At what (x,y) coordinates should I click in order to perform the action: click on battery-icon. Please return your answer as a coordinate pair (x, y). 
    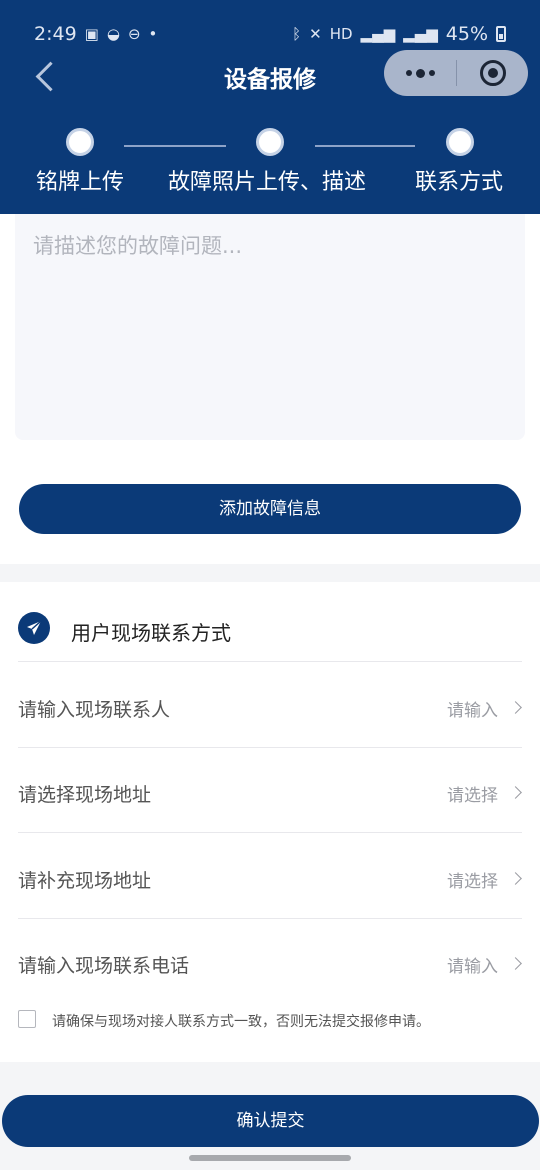
    Looking at the image, I should click on (501, 34).